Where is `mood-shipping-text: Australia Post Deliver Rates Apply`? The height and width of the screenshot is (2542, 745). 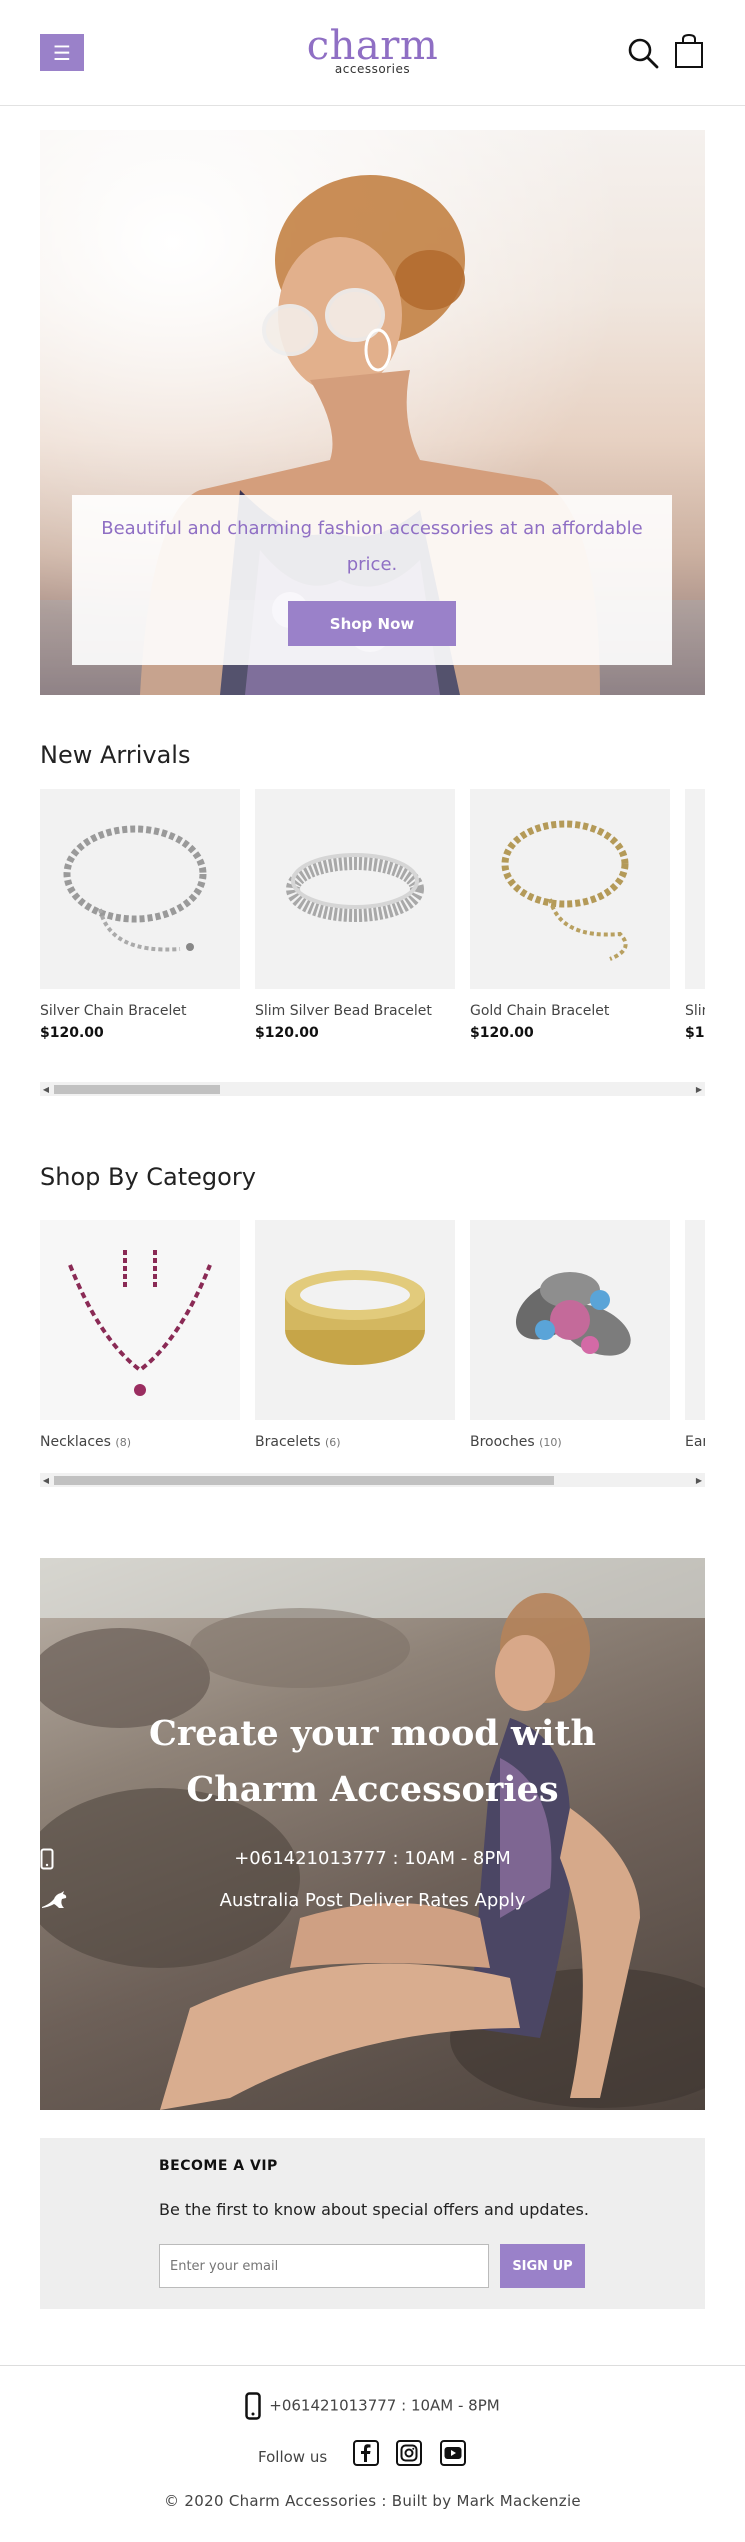
mood-shipping-text: Australia Post Deliver Rates Apply is located at coordinates (372, 1900).